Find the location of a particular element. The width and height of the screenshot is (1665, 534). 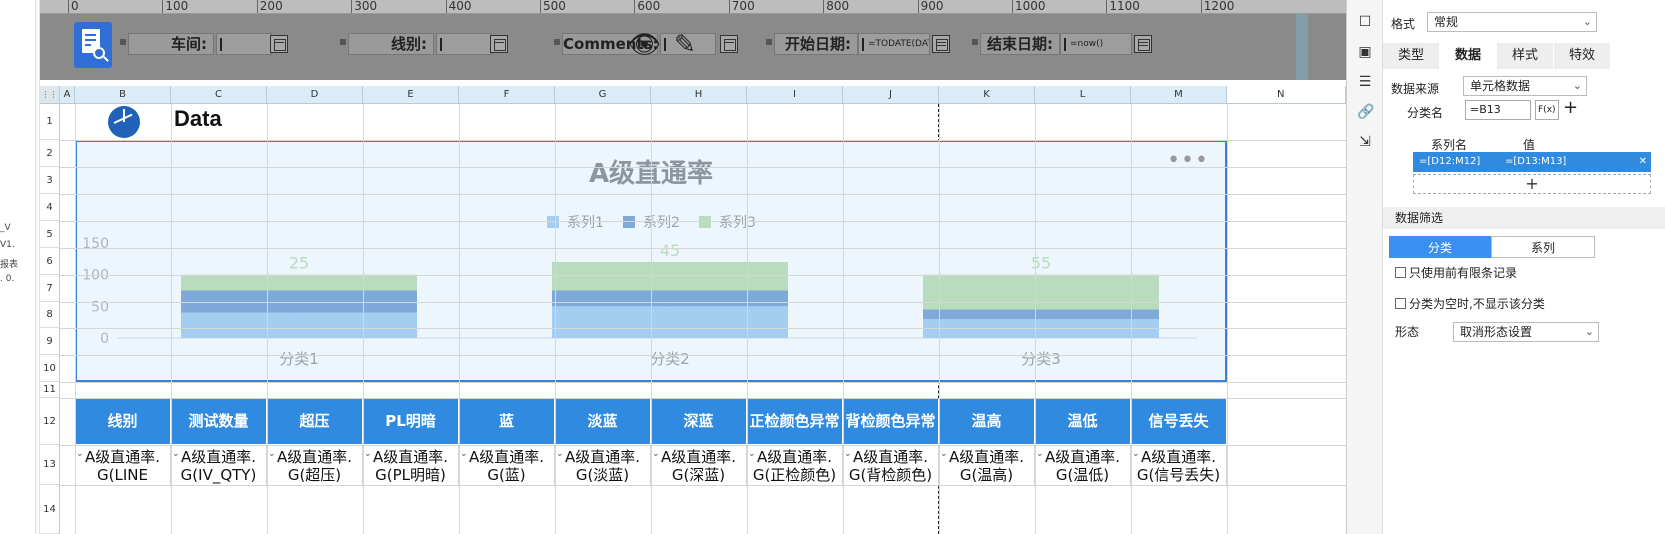

select-all-corner: ⋮⋮ is located at coordinates (50, 95).